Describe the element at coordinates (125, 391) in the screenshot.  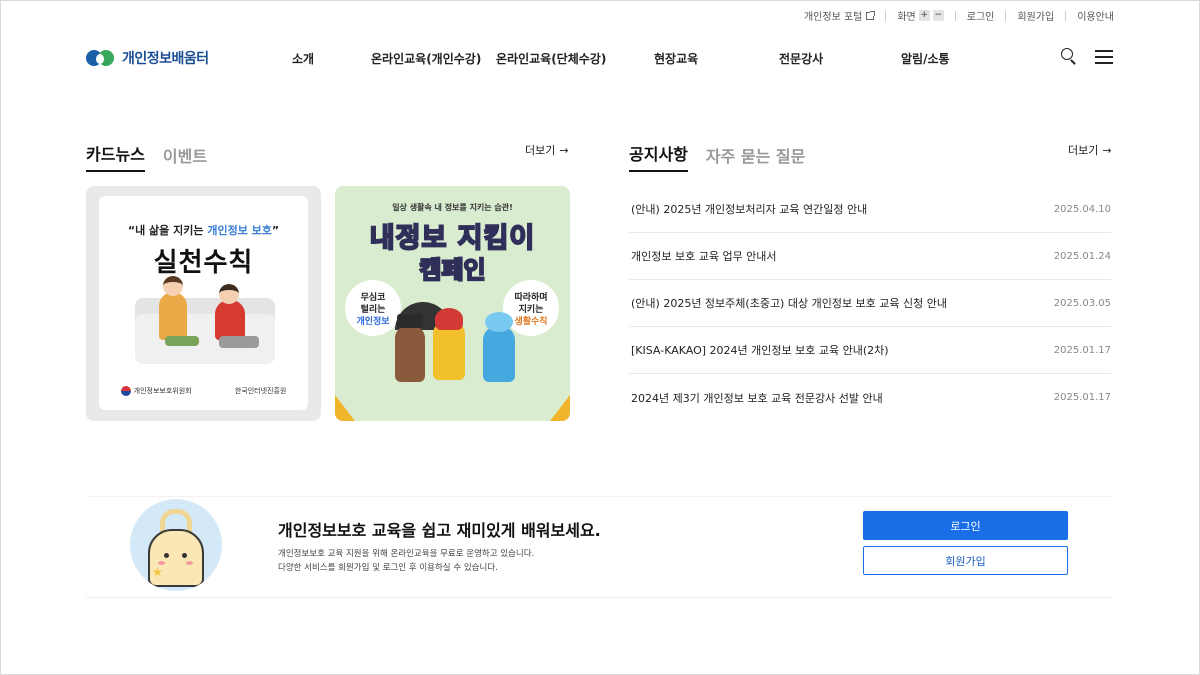
I see `government-emblem-icon` at that location.